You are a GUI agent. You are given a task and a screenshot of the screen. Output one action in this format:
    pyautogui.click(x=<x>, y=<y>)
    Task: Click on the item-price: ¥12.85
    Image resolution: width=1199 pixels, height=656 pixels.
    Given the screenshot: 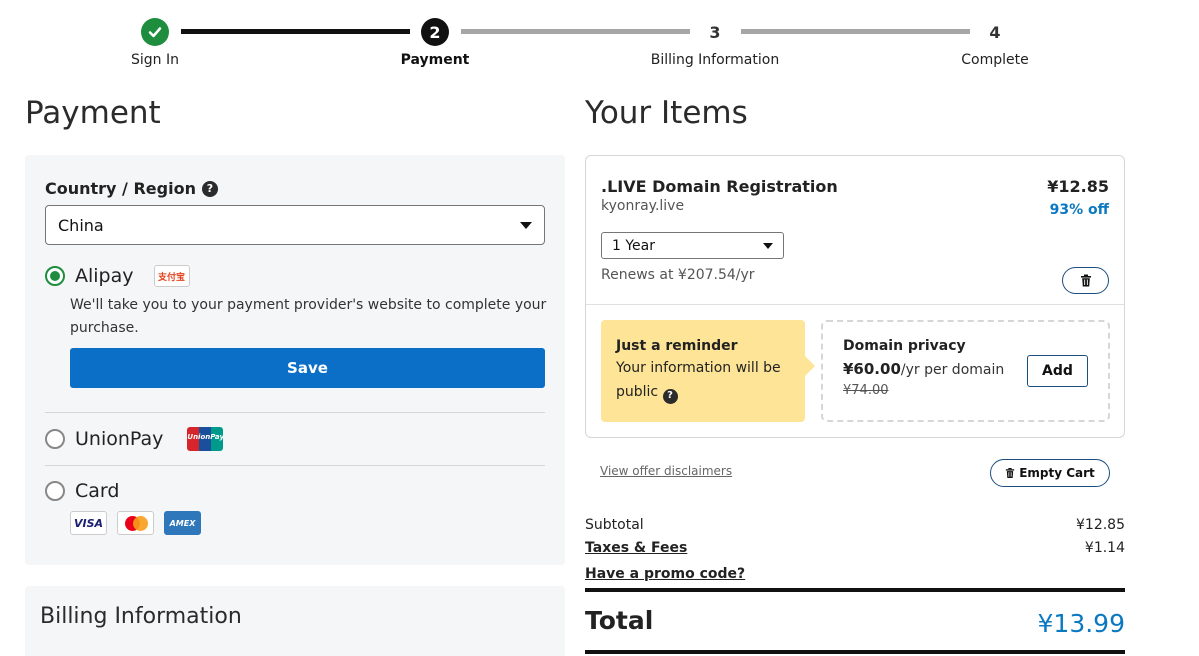 What is the action you would take?
    pyautogui.click(x=1078, y=186)
    